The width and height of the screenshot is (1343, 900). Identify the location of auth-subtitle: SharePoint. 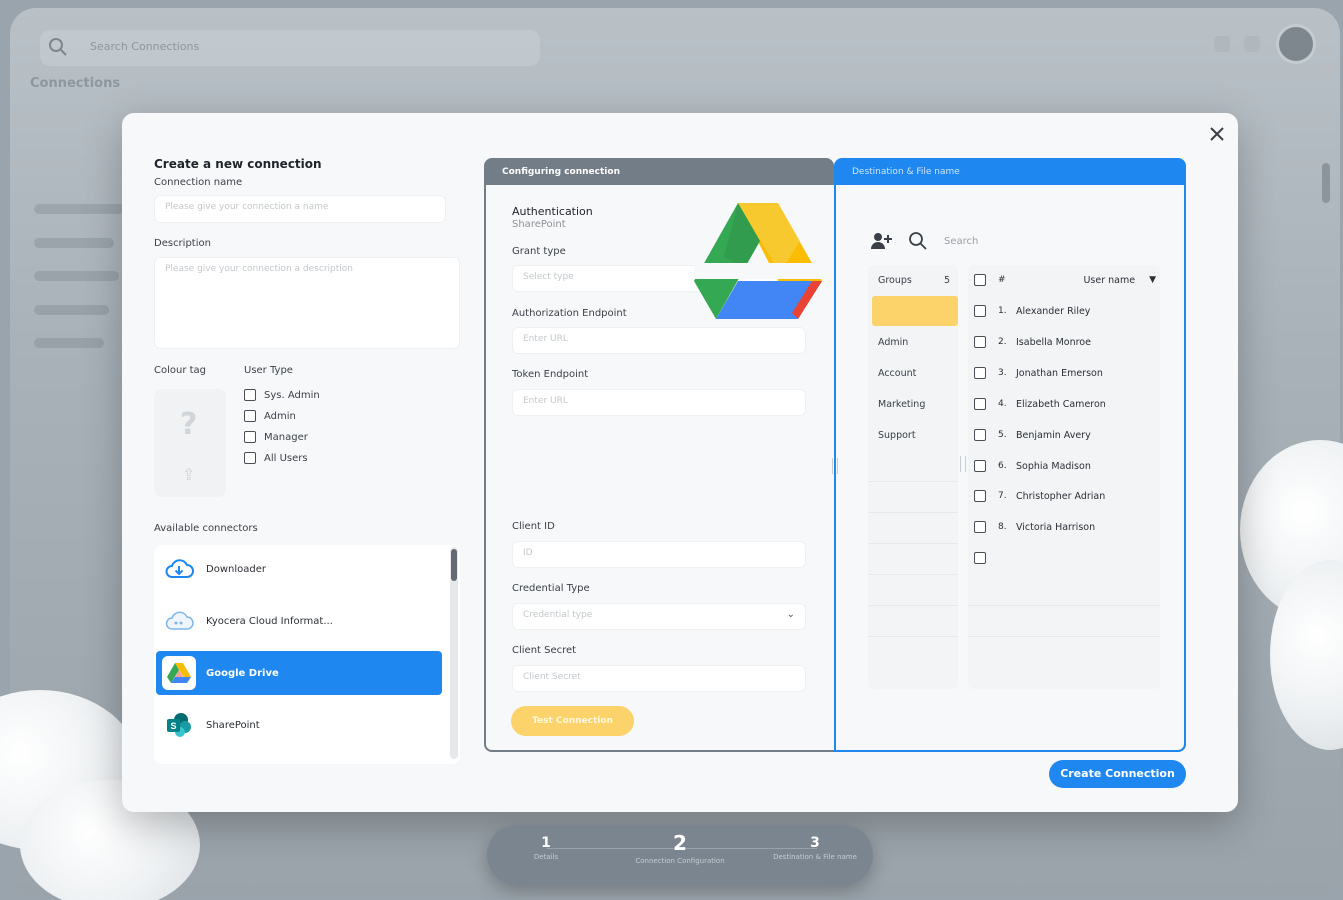
(539, 224).